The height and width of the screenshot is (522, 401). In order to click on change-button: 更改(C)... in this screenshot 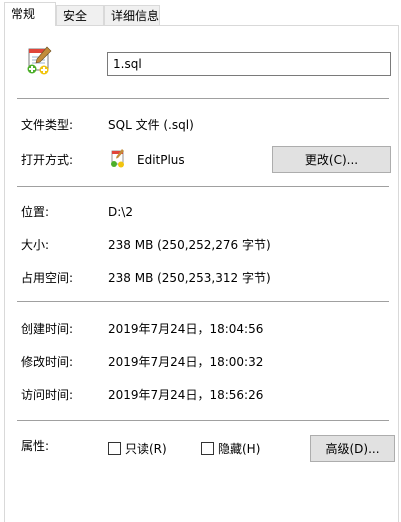, I will do `click(331, 159)`.